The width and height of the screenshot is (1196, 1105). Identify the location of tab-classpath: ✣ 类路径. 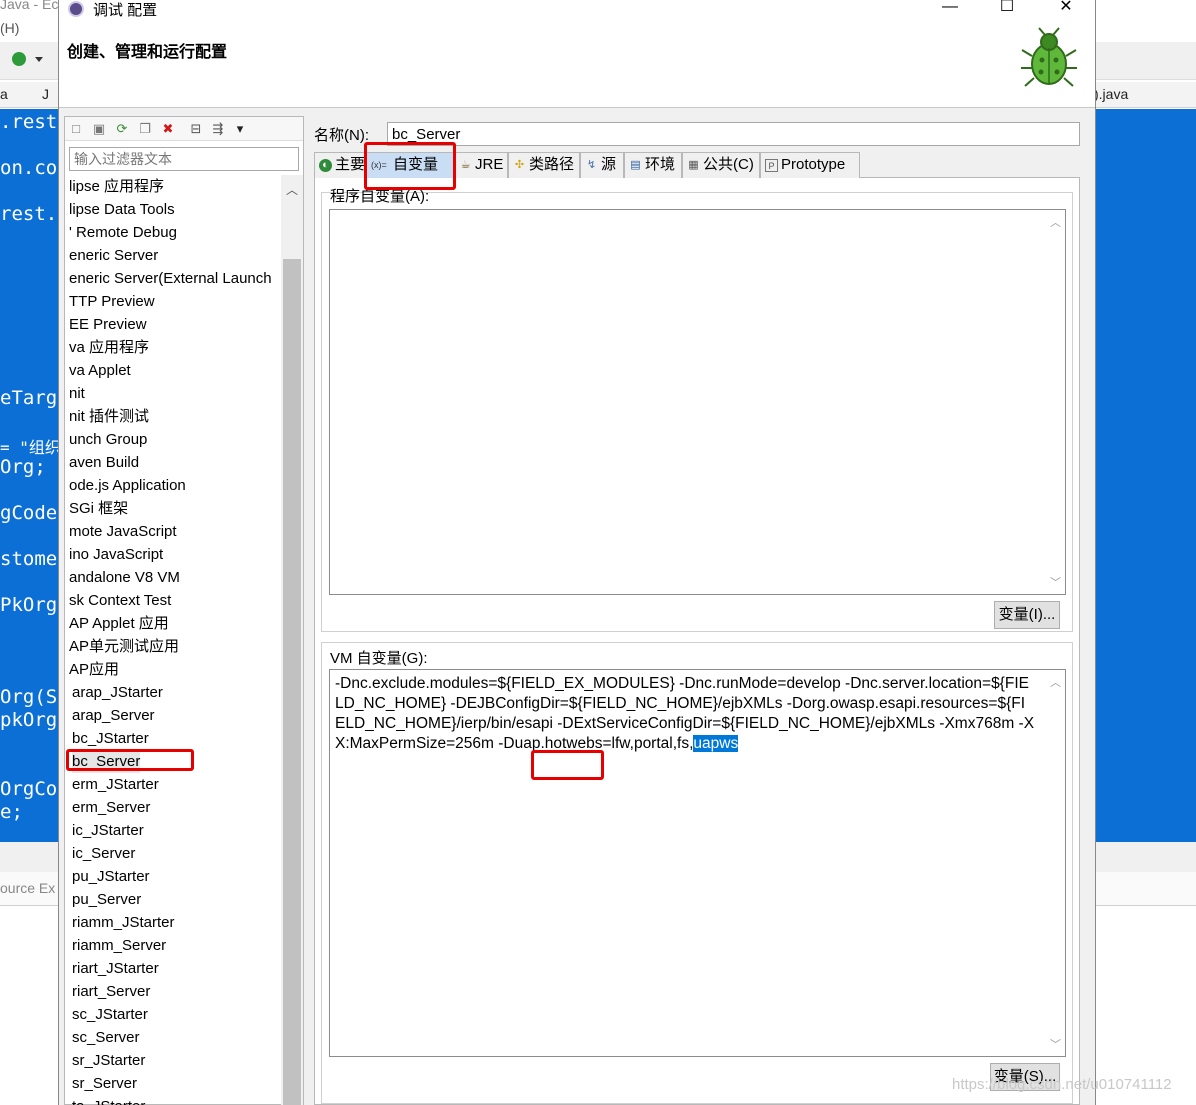
(544, 165).